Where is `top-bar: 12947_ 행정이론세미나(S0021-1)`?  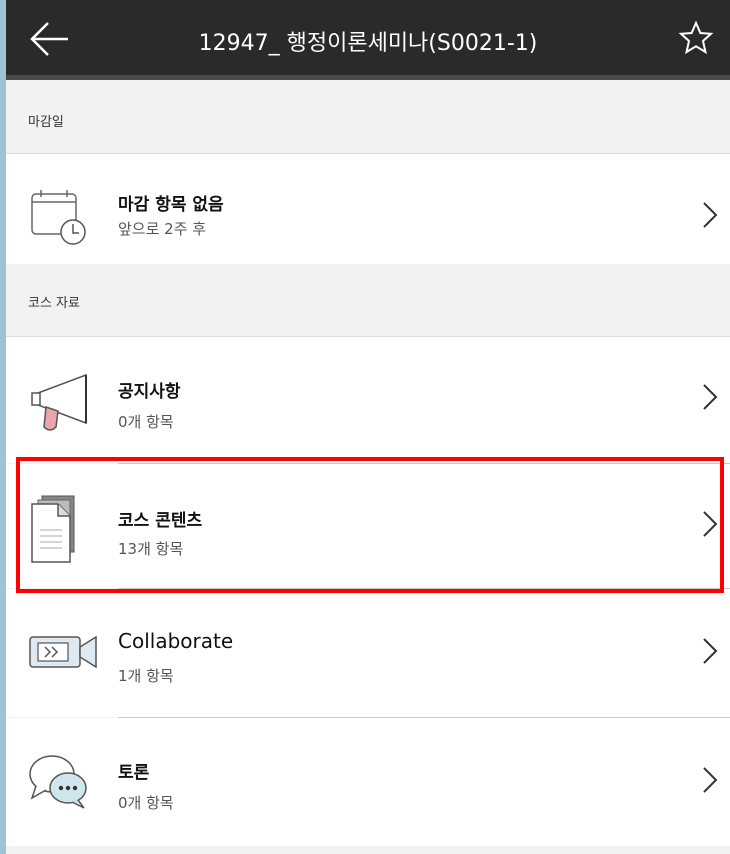
top-bar: 12947_ 행정이론세미나(S0021-1) is located at coordinates (368, 40).